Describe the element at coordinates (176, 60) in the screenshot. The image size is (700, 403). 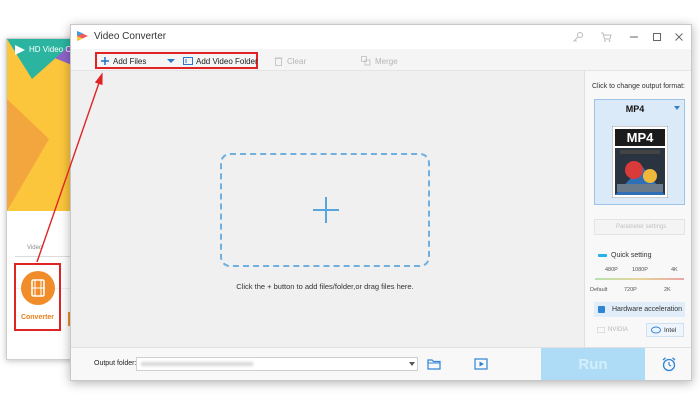
I see `add-buttons-highlight: Add Files Add Video Folder` at that location.